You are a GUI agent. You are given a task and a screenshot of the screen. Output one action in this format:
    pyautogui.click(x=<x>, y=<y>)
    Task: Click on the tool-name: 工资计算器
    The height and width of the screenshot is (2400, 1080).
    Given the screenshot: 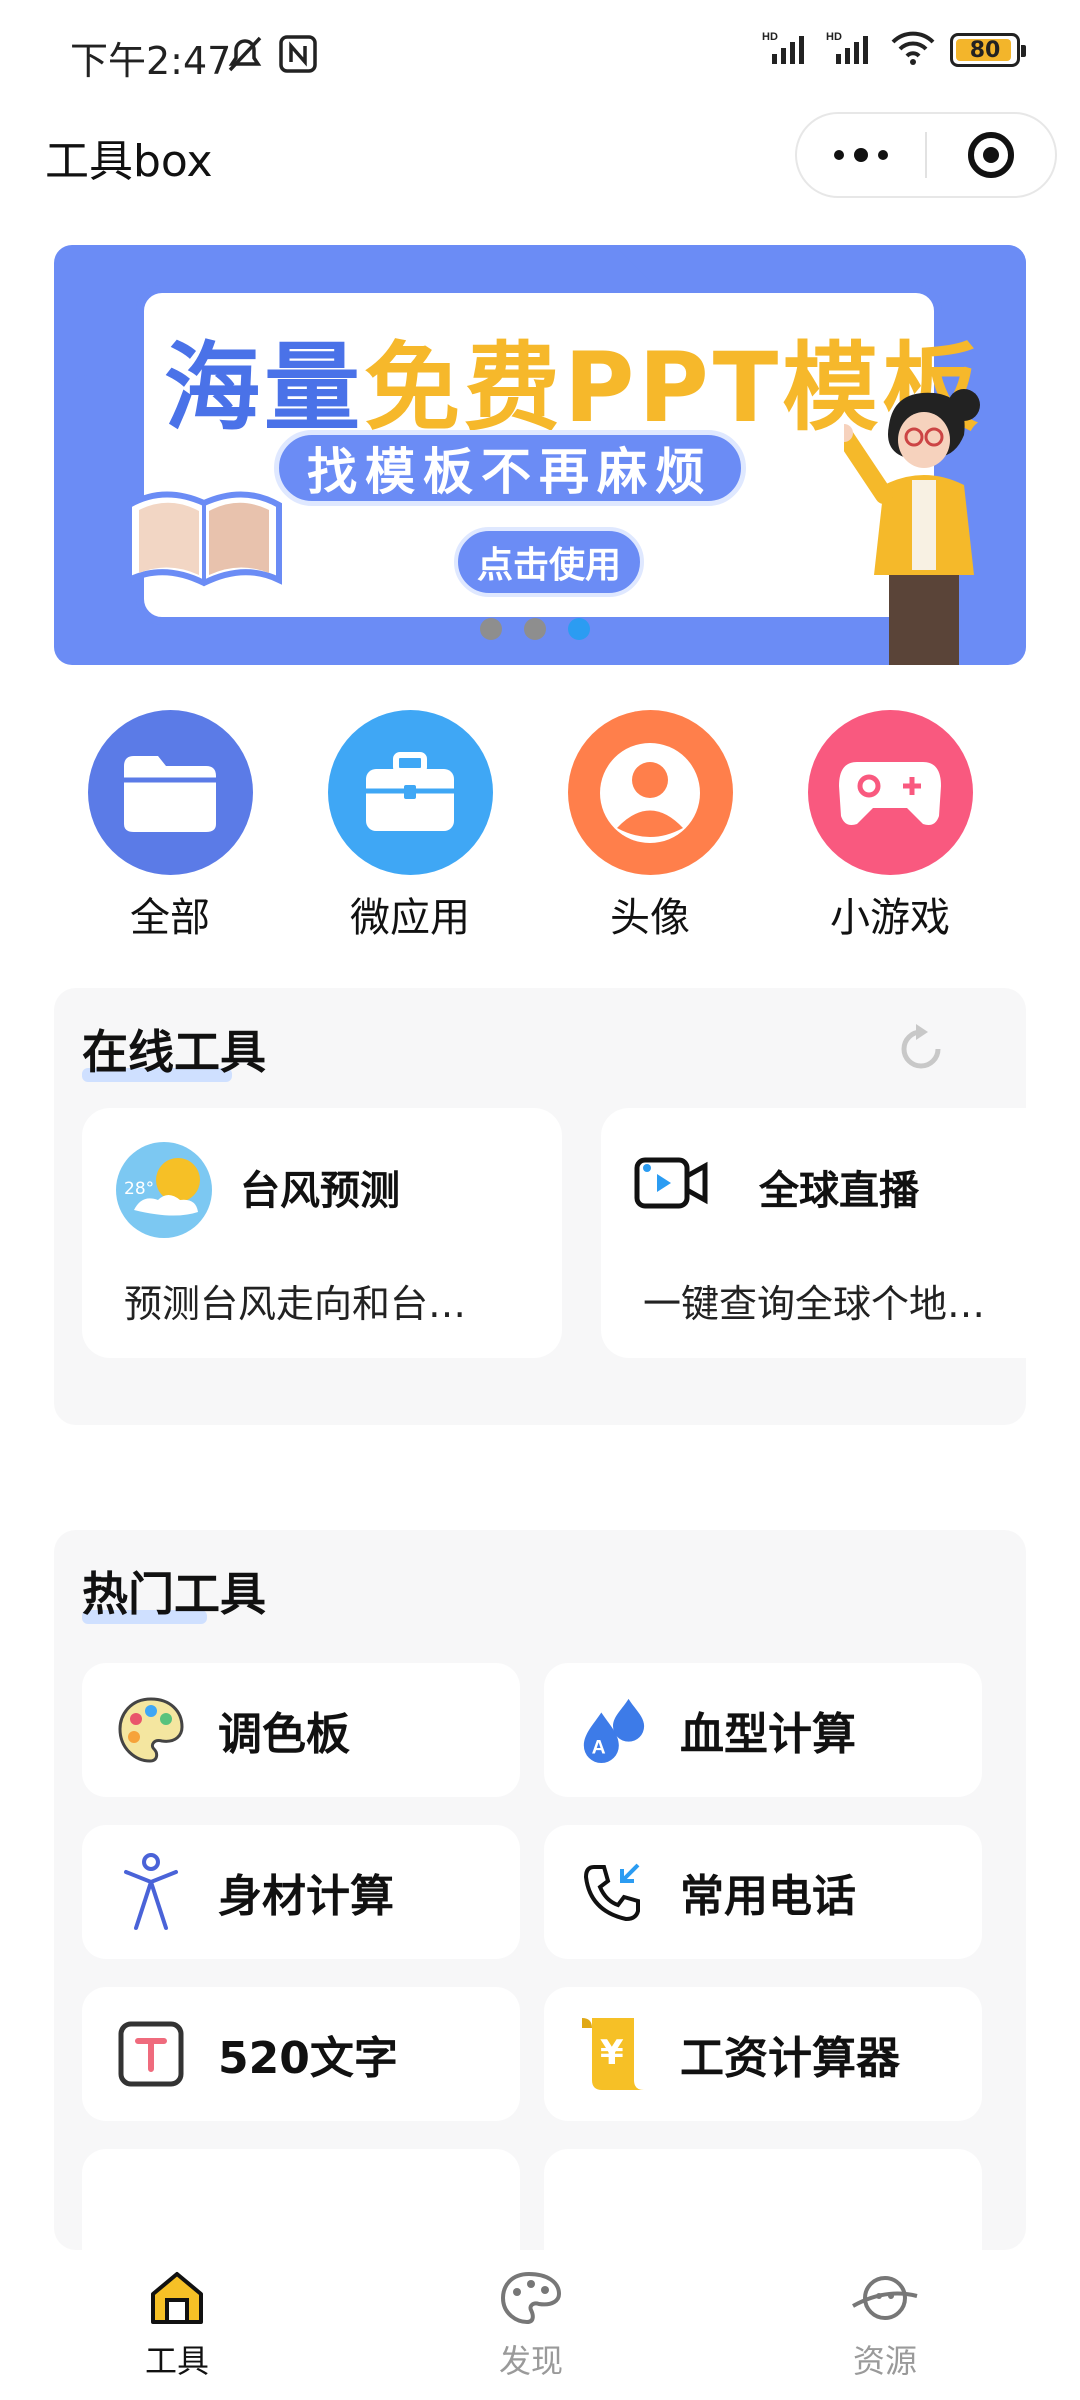 What is the action you would take?
    pyautogui.click(x=790, y=2058)
    